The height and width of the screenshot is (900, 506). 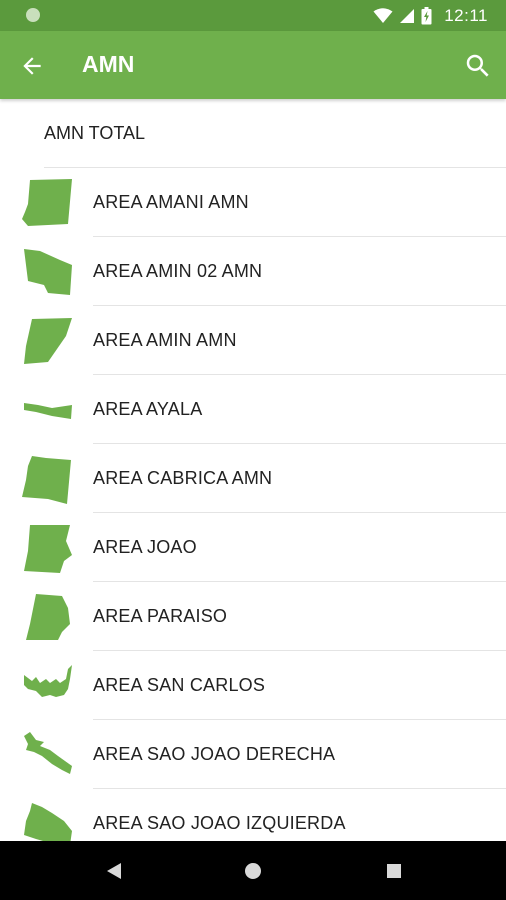 I want to click on list-item-label: AREA AMIN 02 AMN, so click(x=178, y=271).